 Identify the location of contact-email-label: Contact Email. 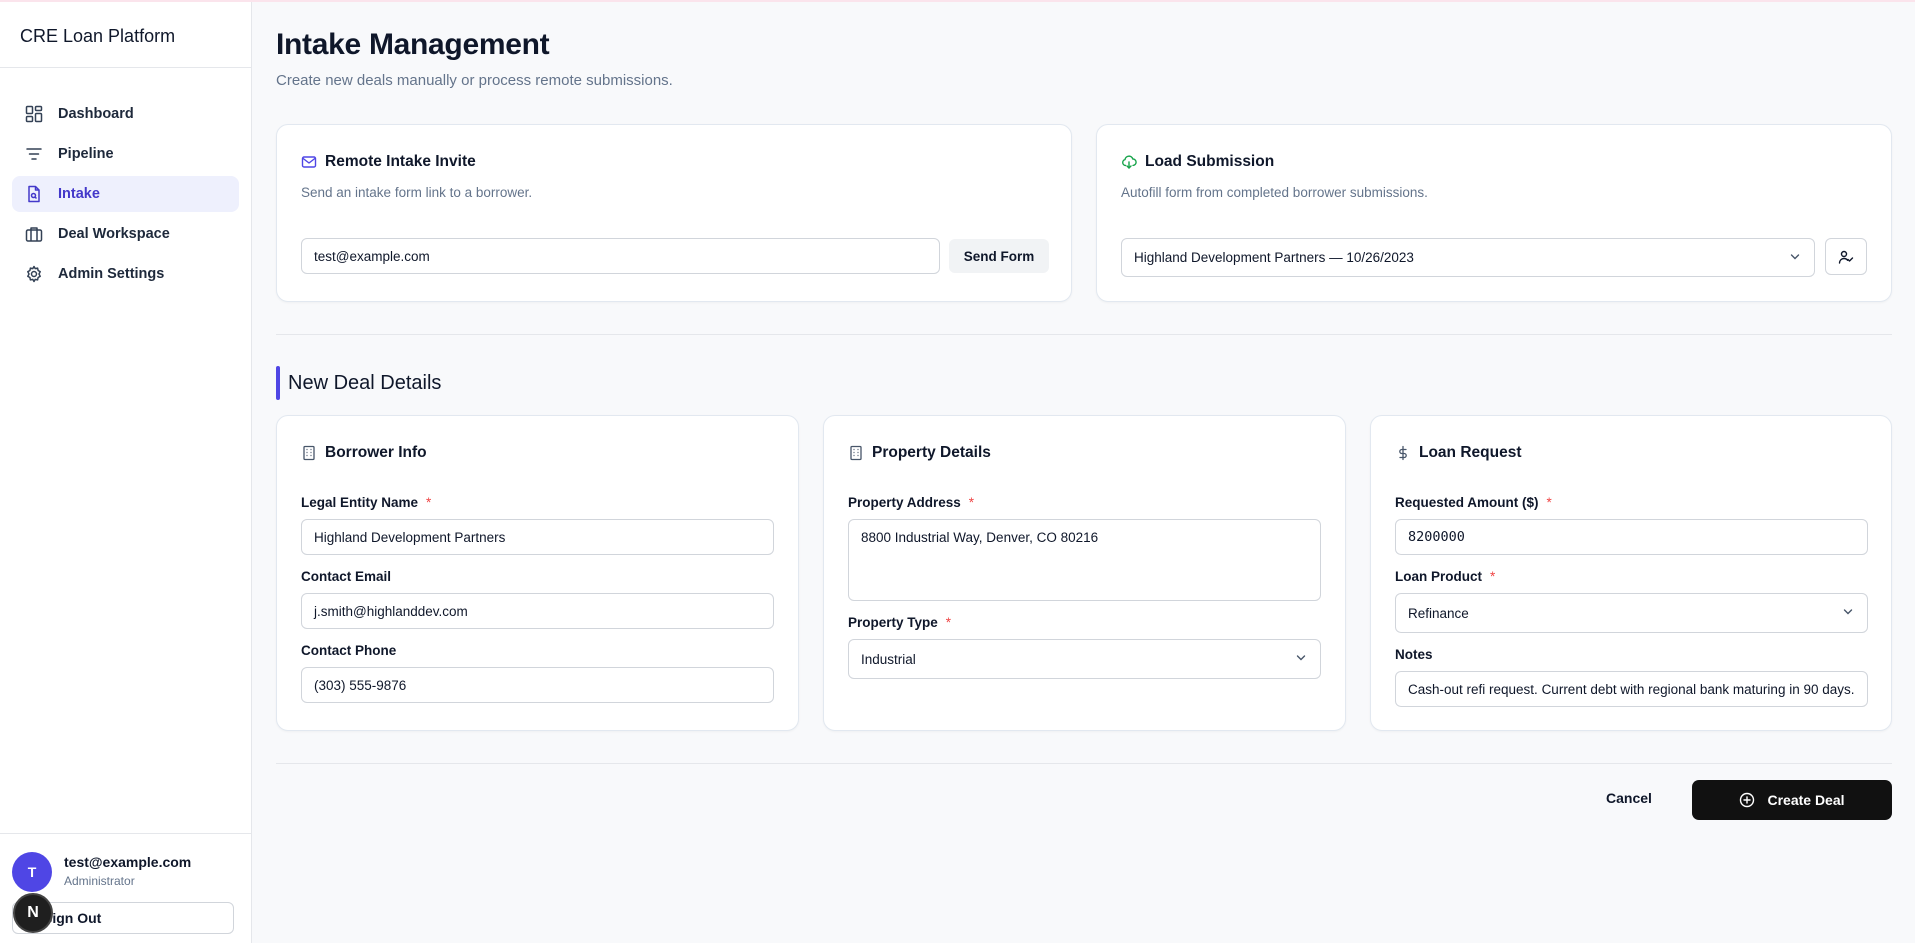
(346, 576).